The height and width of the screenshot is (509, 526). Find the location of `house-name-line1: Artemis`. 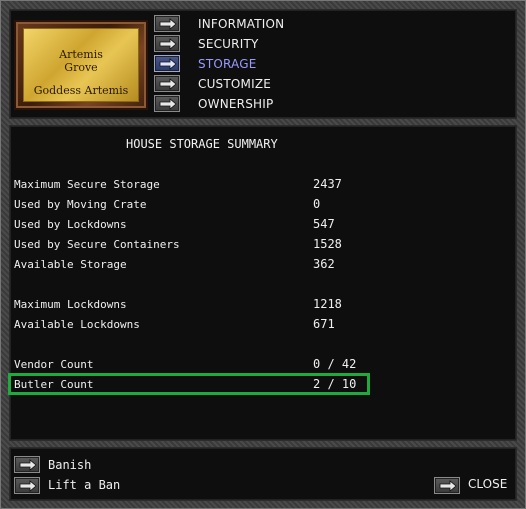

house-name-line1: Artemis is located at coordinates (81, 54).